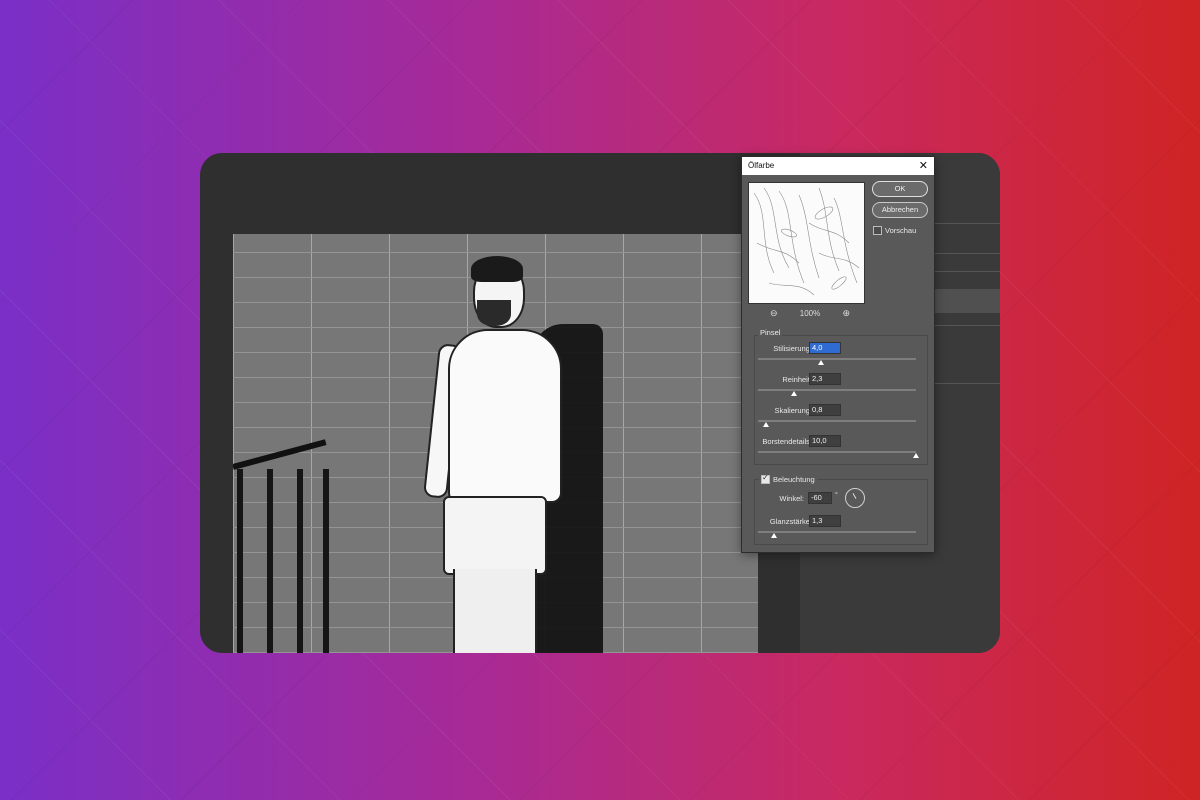 The height and width of the screenshot is (800, 1200). What do you see at coordinates (838, 166) in the screenshot?
I see `dialog-titlebar: Ölfarbe ✕` at bounding box center [838, 166].